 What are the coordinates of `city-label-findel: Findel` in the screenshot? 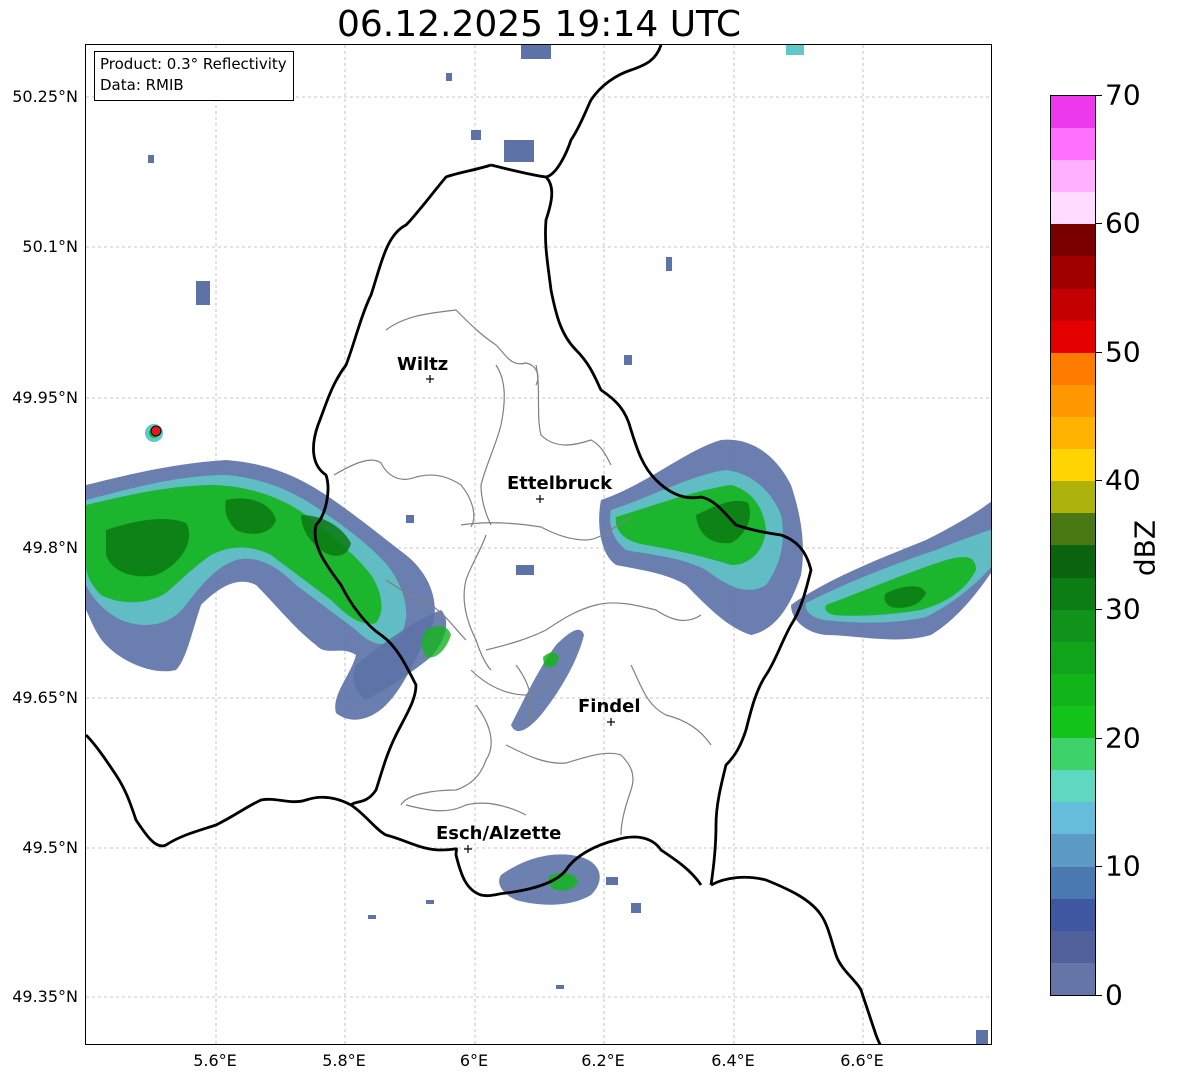 It's located at (609, 706).